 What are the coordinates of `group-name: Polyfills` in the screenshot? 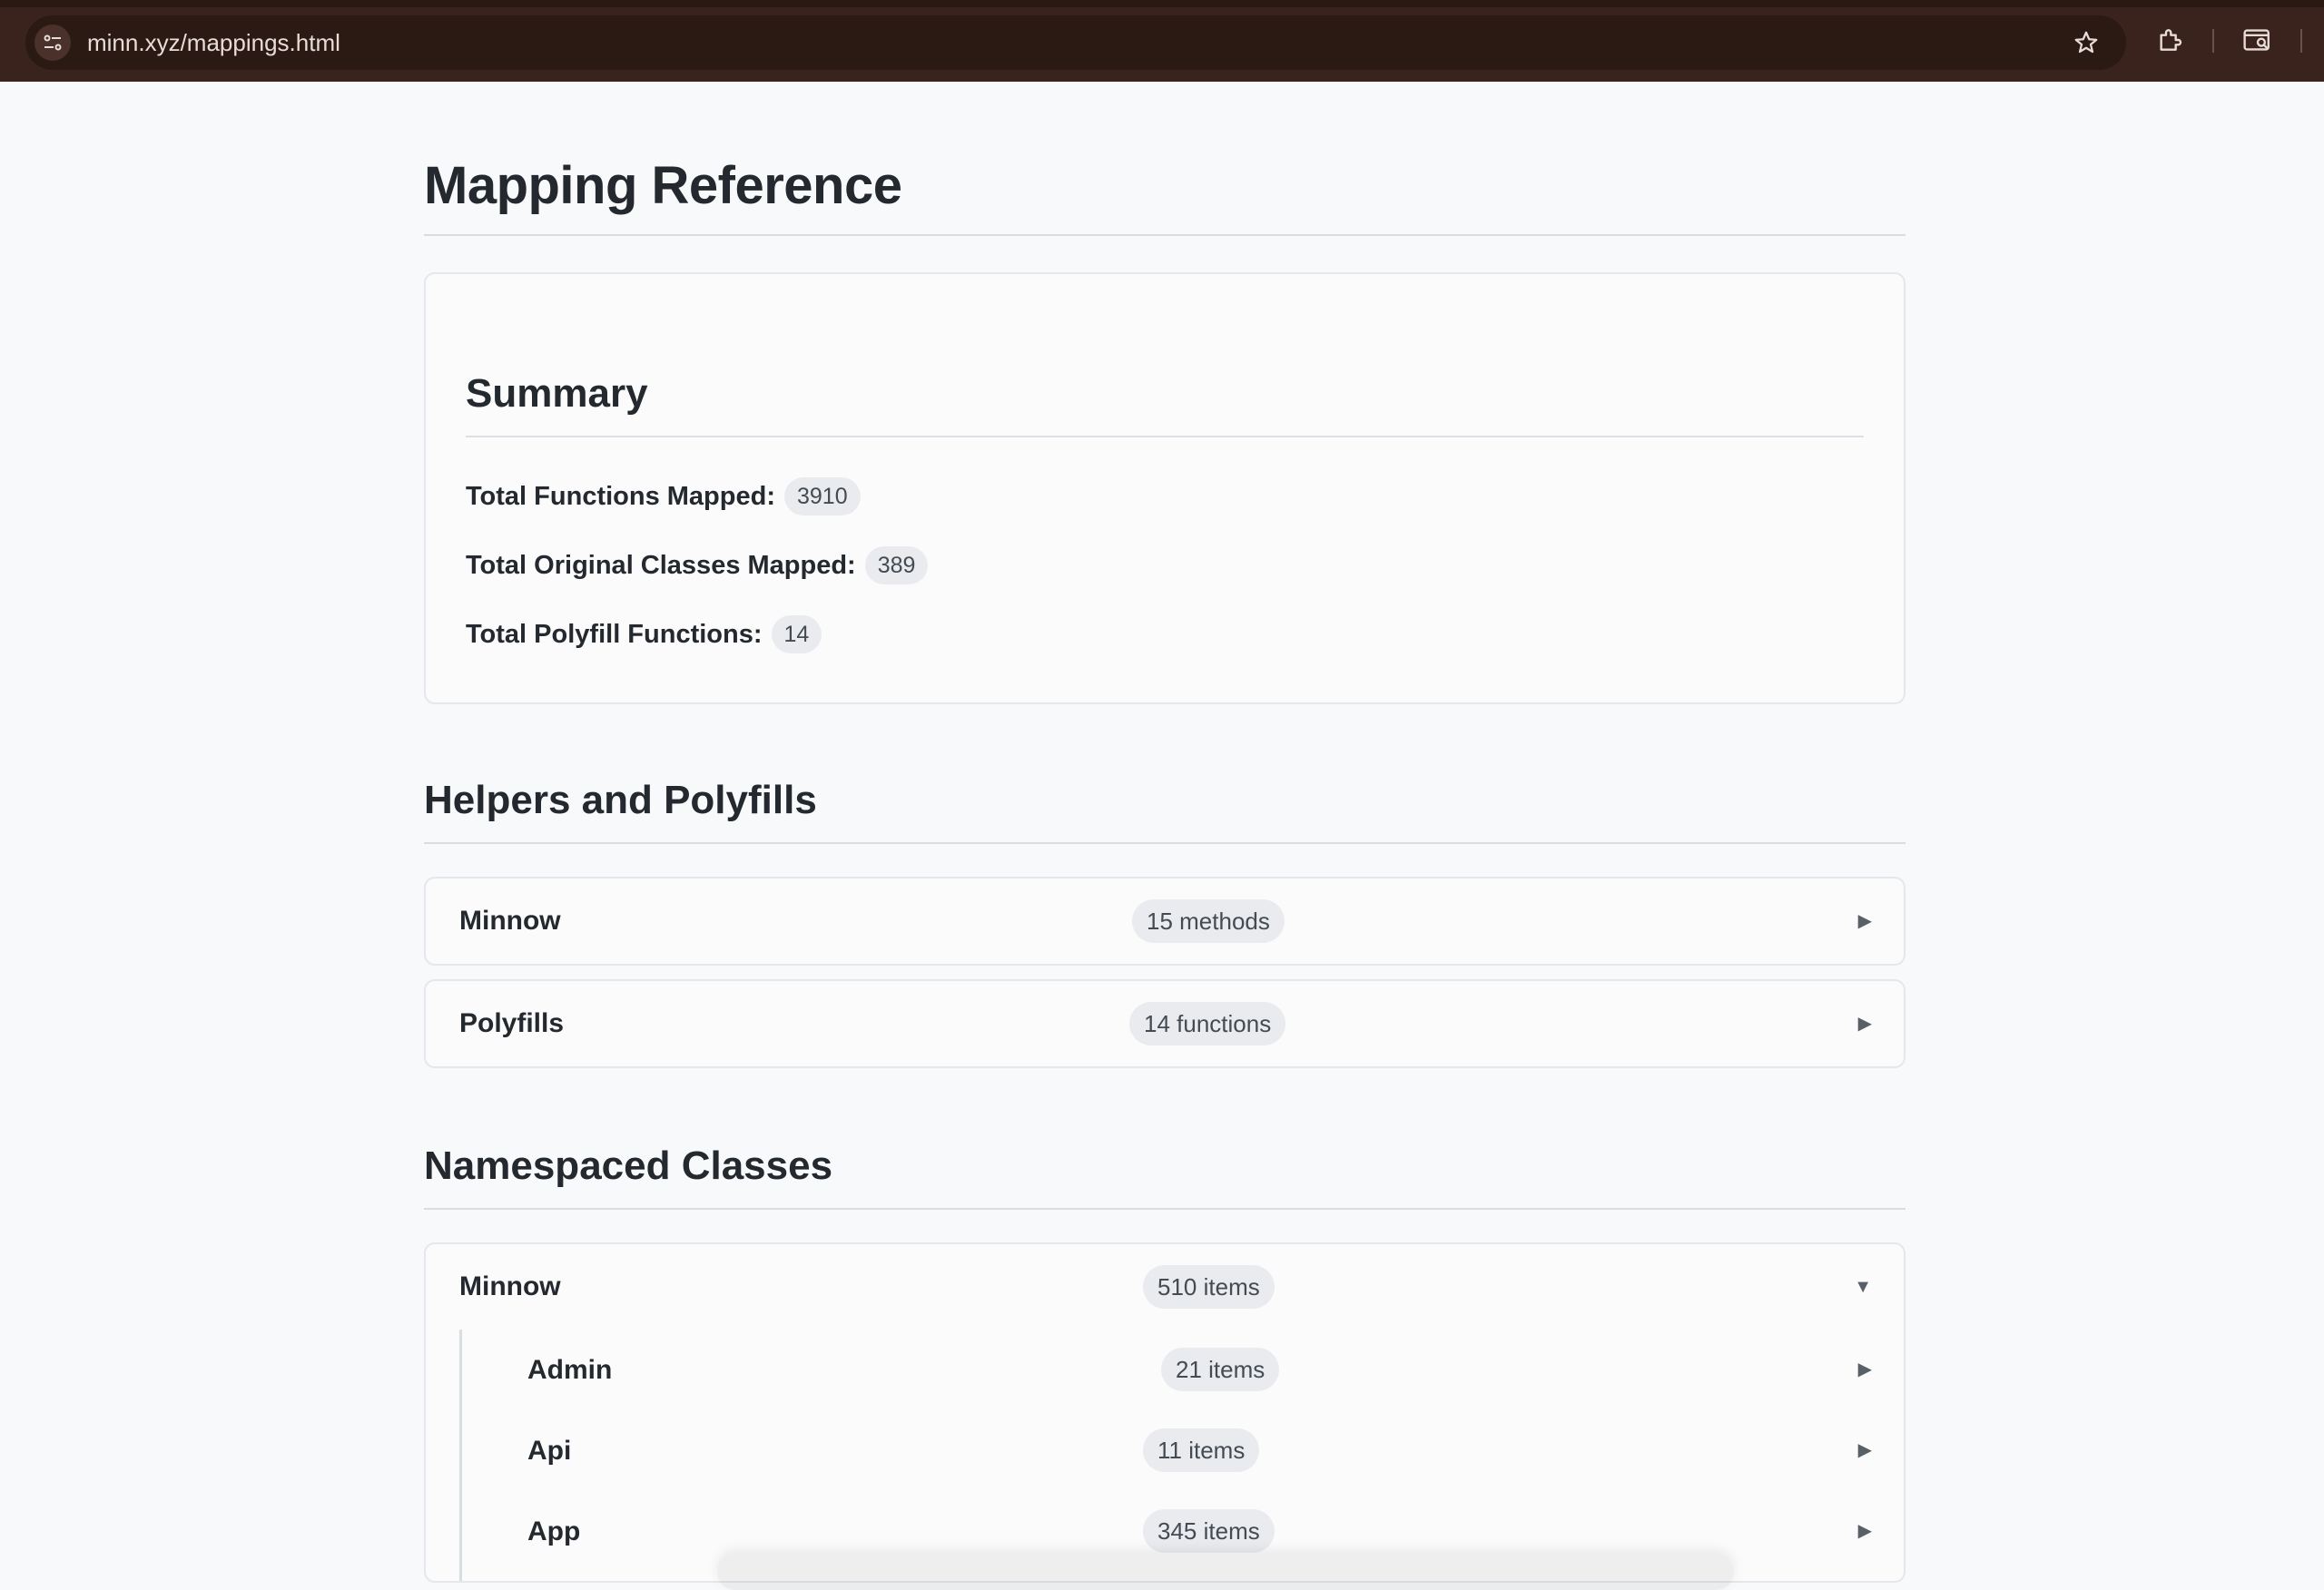 It's located at (512, 1023).